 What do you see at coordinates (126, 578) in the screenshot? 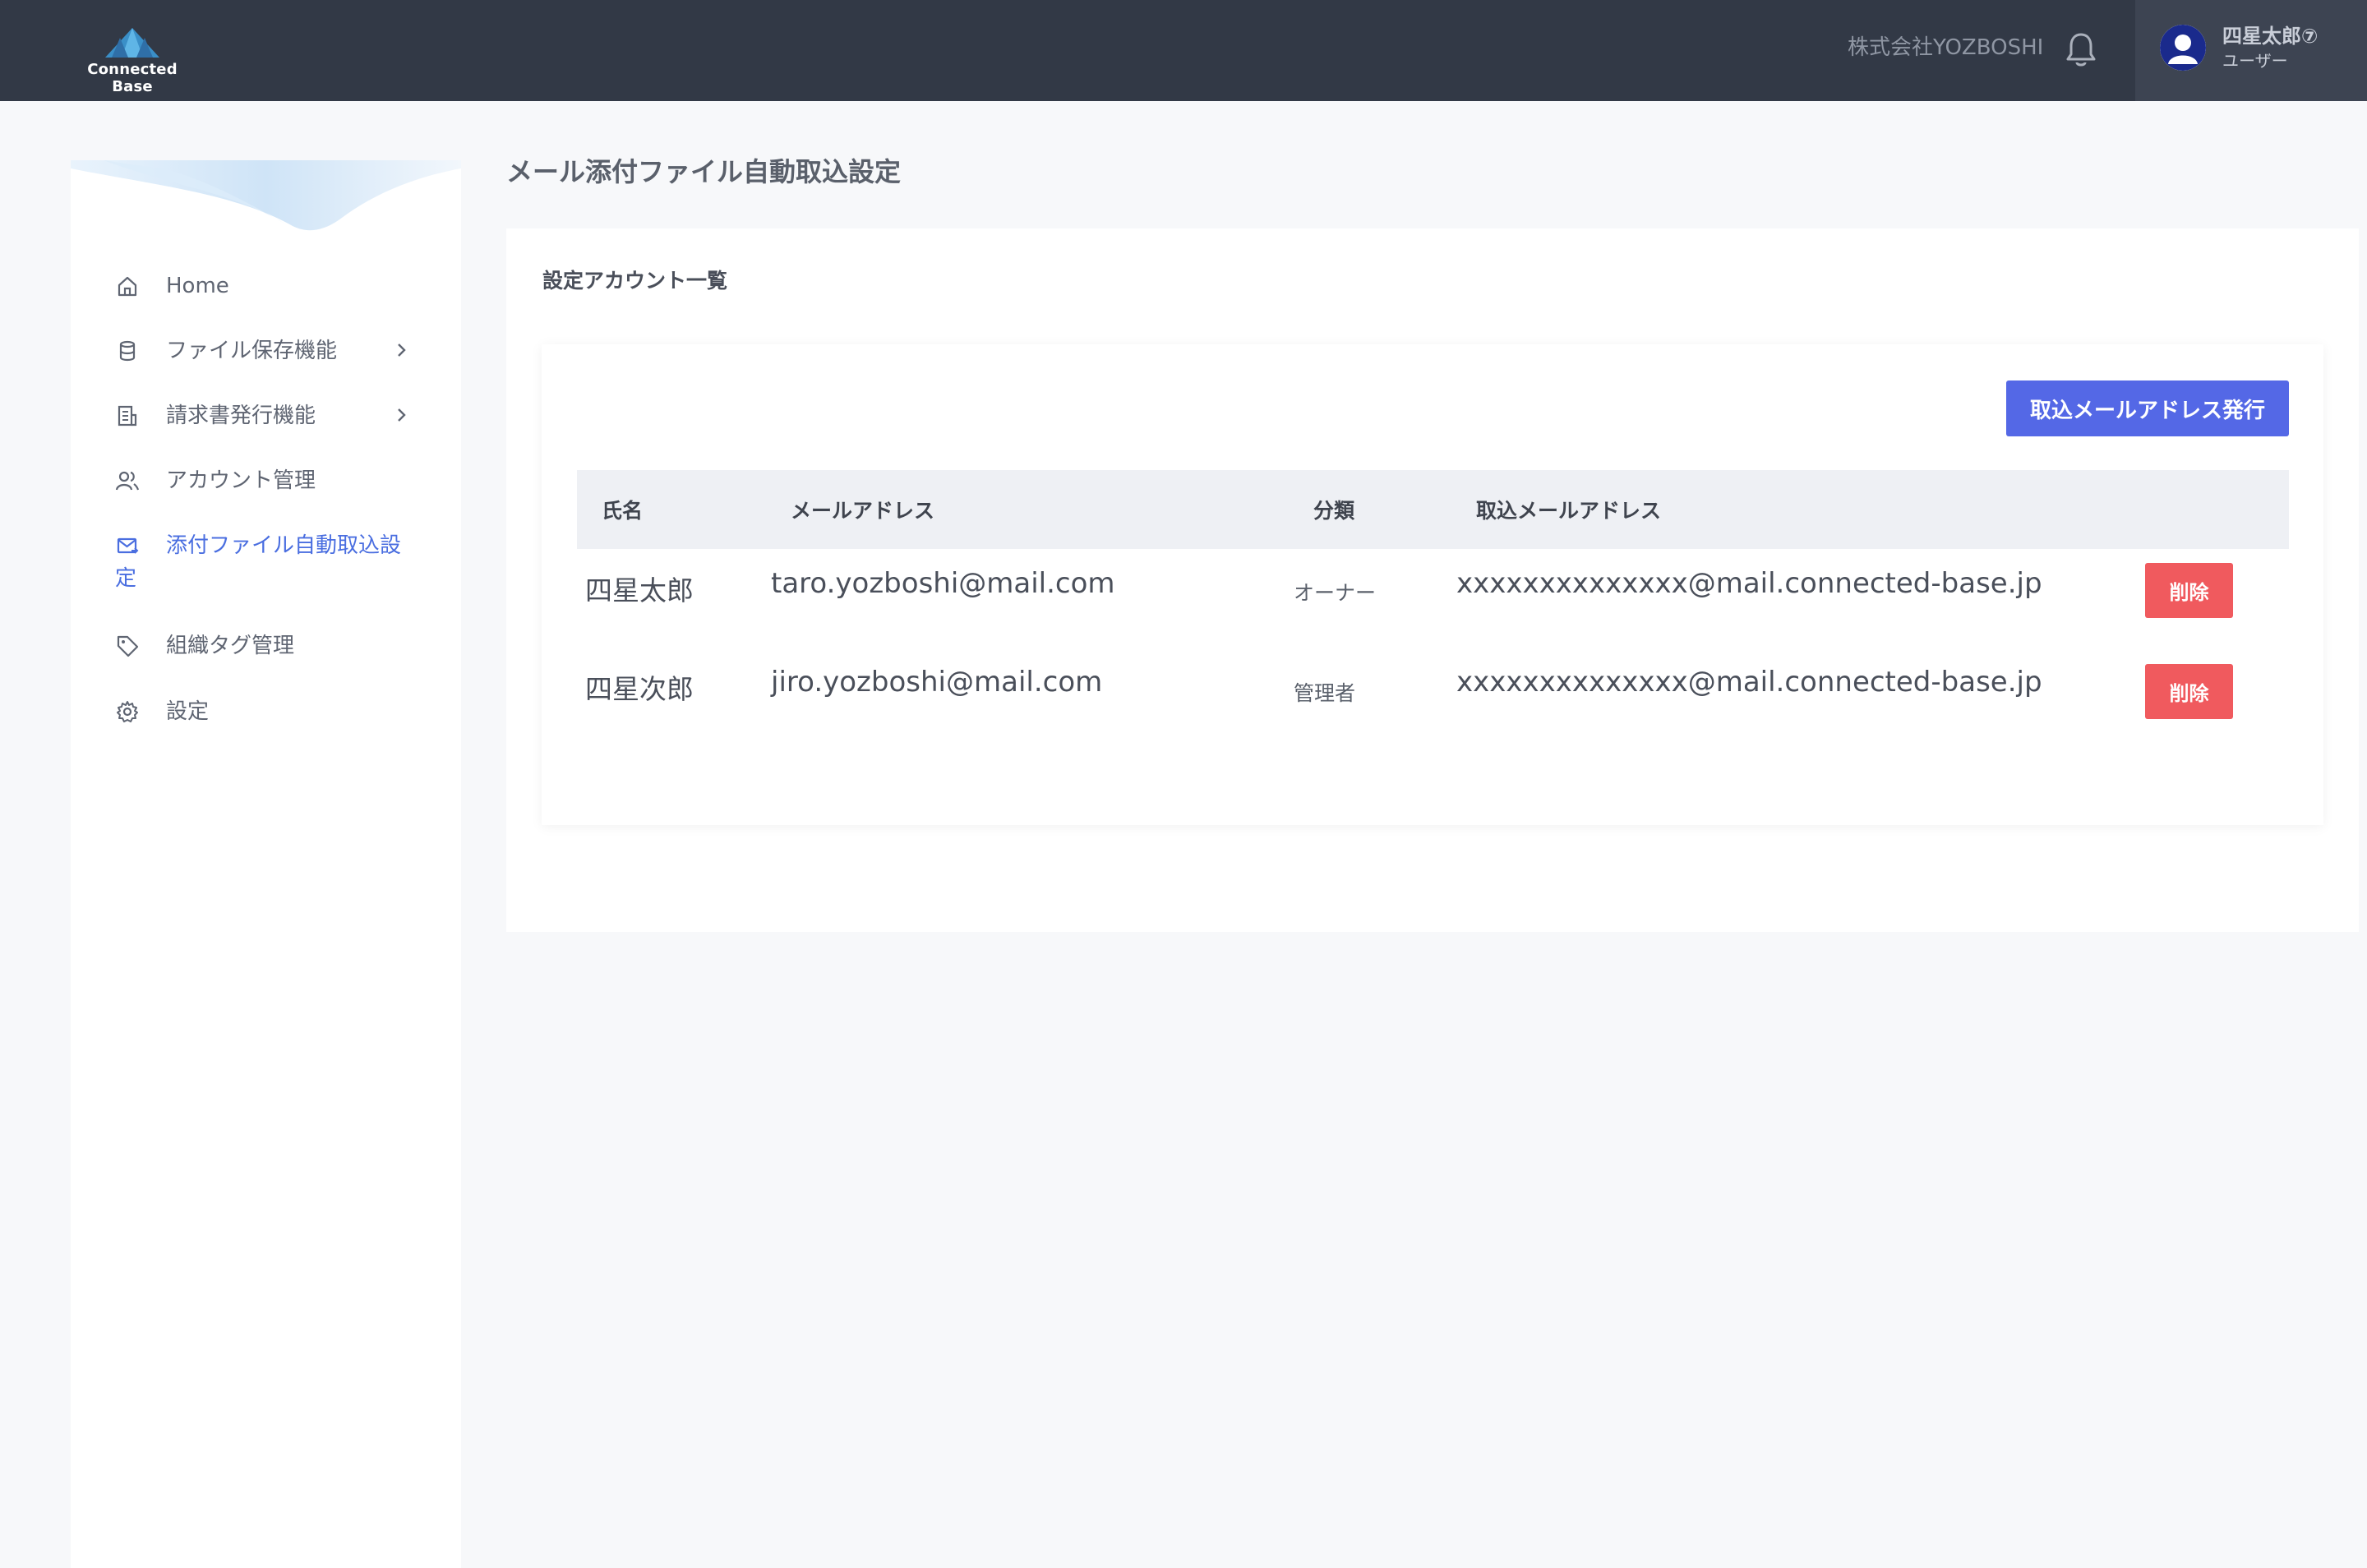
I see `sidebar-item-label-continued: 定` at bounding box center [126, 578].